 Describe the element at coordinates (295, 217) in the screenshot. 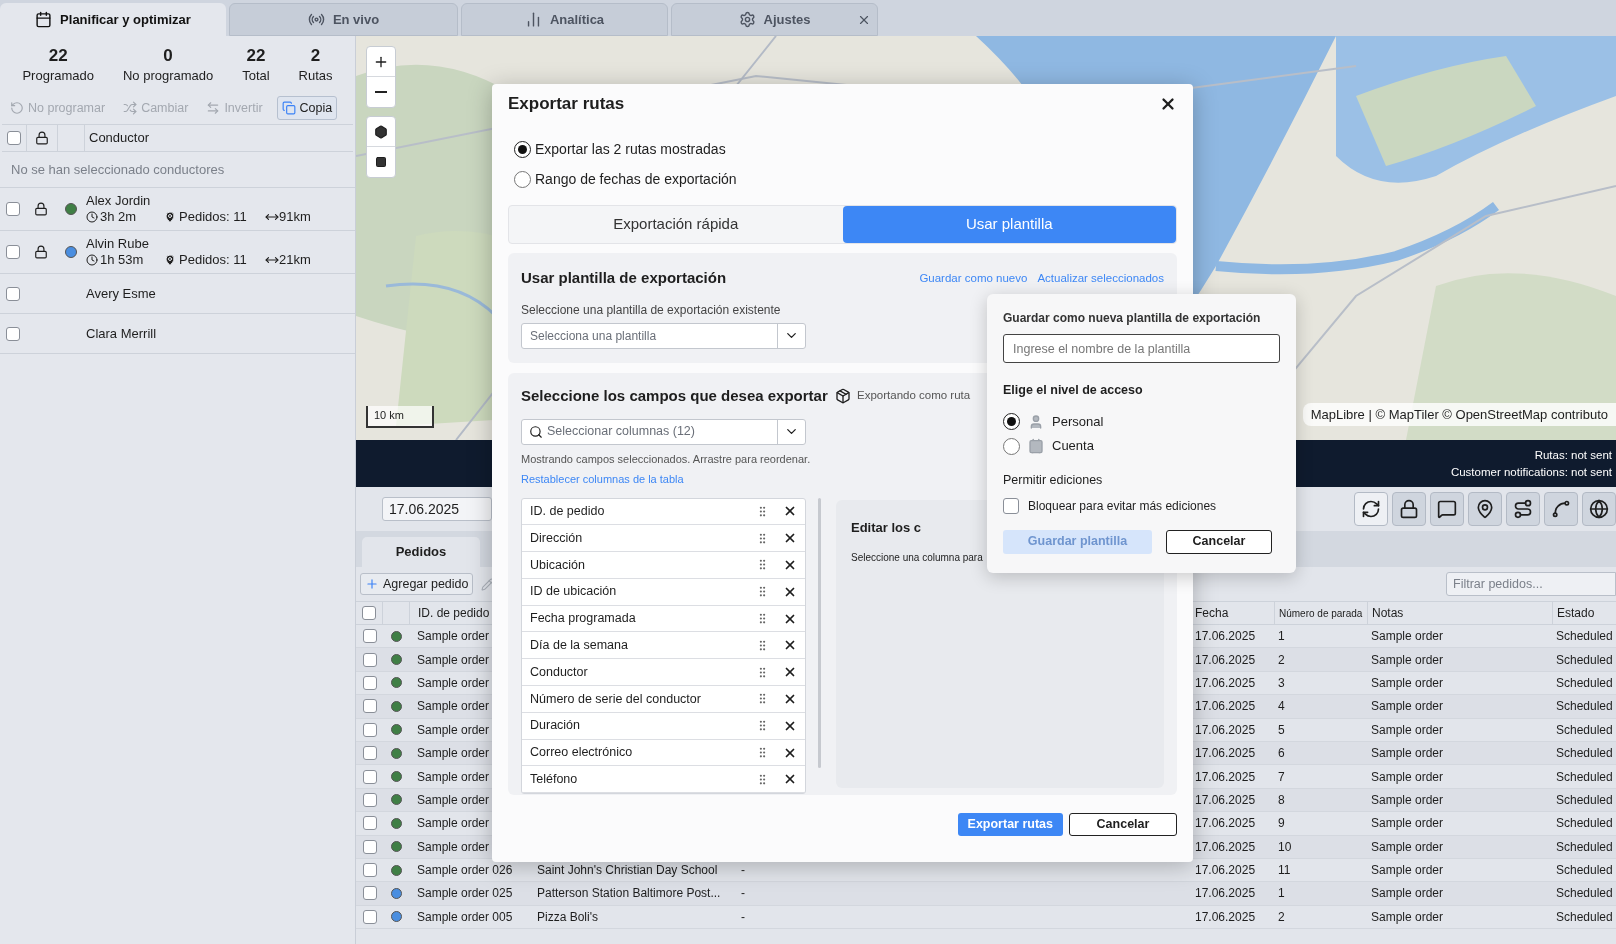

I see `route-distance: 91km` at that location.